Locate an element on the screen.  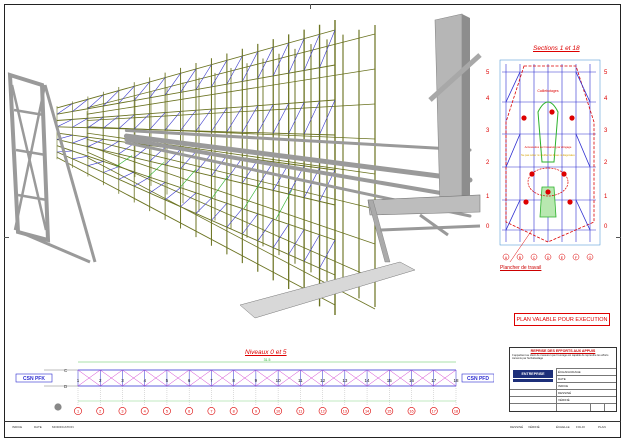
strip-cell: INDICE is located at coordinates (17, 427).